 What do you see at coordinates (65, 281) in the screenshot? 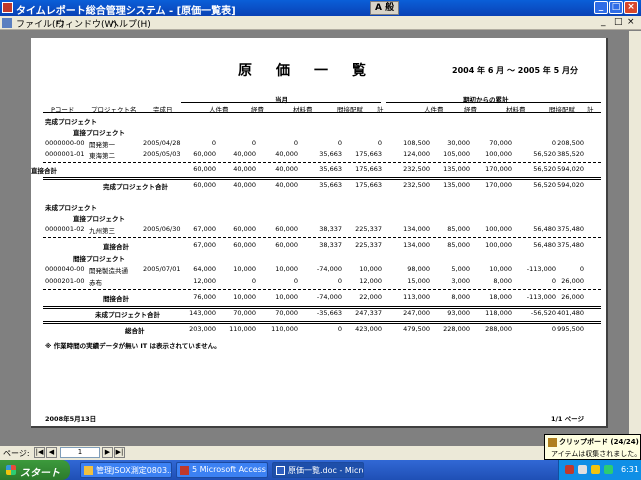
I see `row-code: 0000201-00` at bounding box center [65, 281].